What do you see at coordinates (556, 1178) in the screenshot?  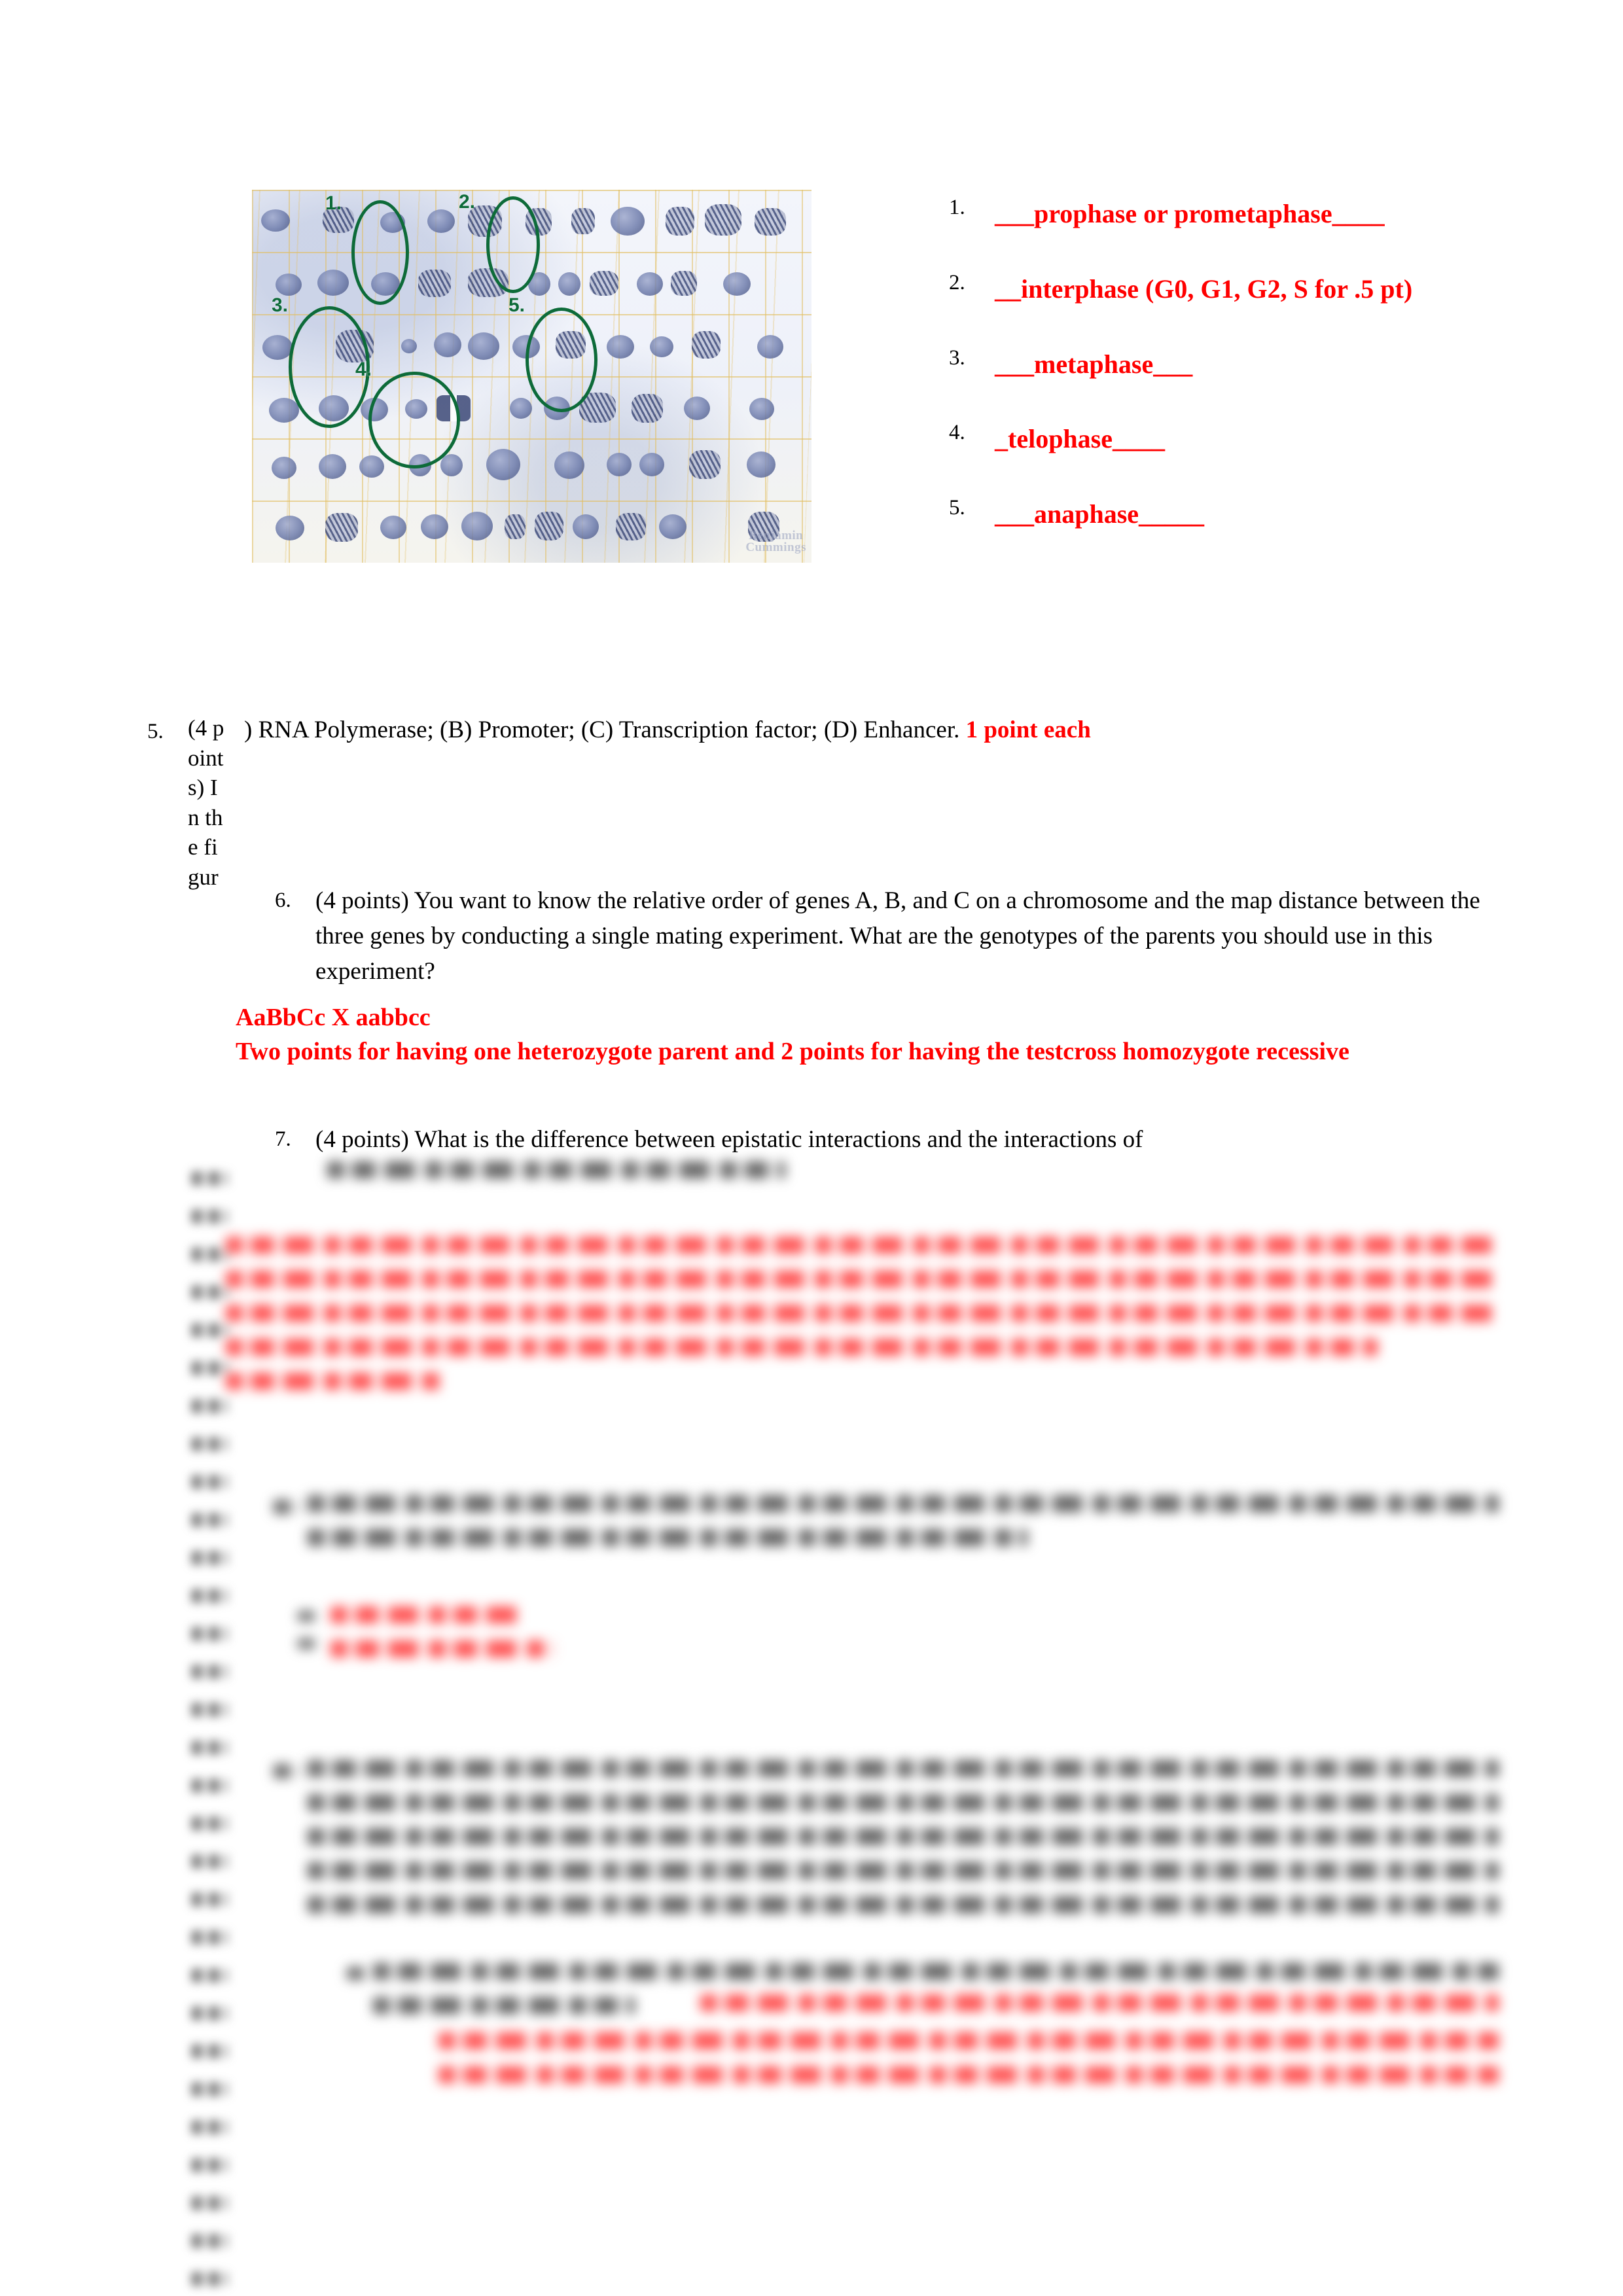 I see `question-7-text-redacted` at bounding box center [556, 1178].